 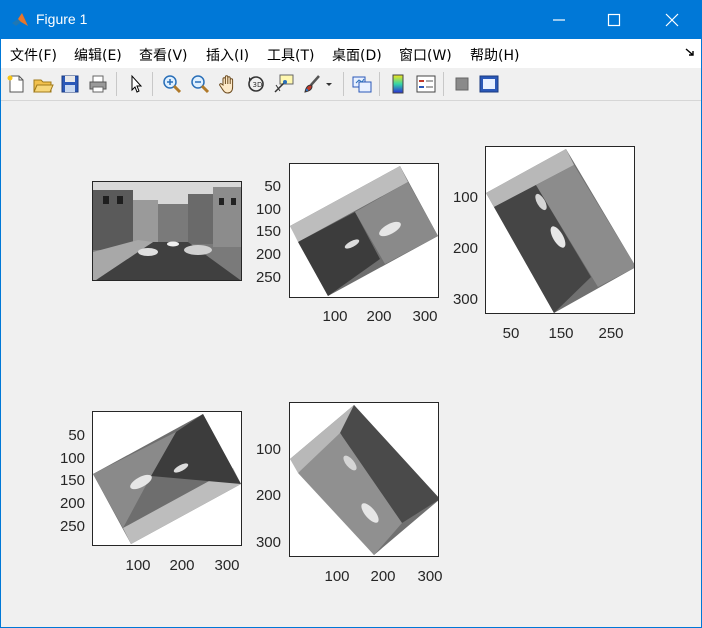 What do you see at coordinates (690, 52) in the screenshot?
I see `menu-overflow-icon` at bounding box center [690, 52].